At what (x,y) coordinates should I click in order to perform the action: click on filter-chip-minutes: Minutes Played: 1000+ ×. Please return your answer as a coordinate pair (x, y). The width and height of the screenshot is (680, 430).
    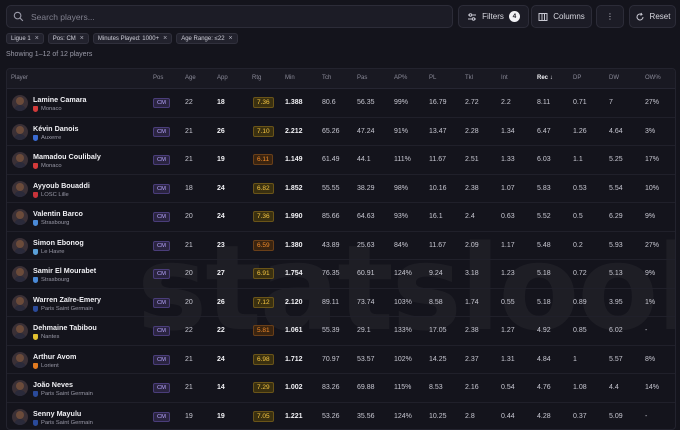
    Looking at the image, I should click on (132, 38).